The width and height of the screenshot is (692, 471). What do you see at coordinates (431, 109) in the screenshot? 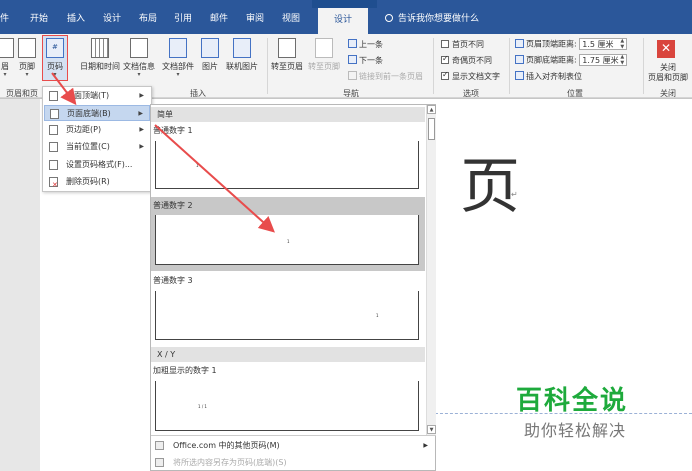
I see `scroll-up-icon: ▲` at bounding box center [431, 109].